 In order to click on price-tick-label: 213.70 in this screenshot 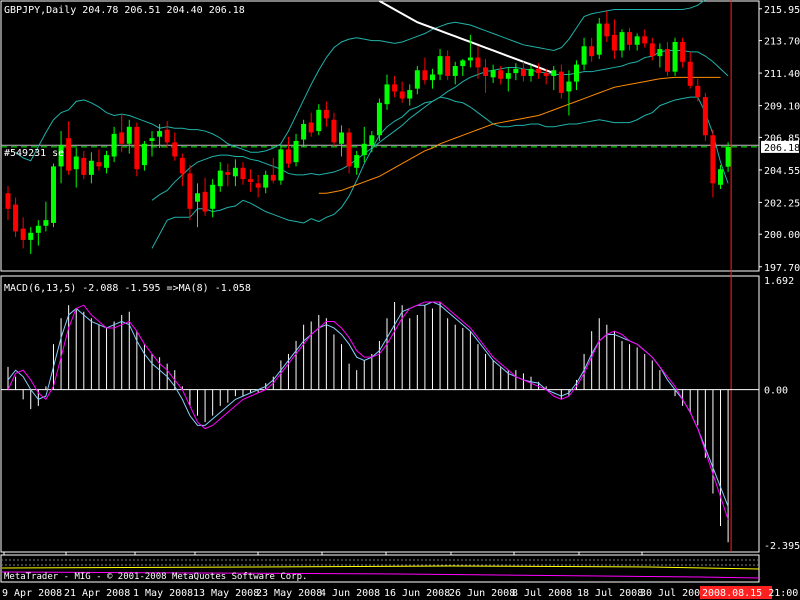, I will do `click(782, 42)`.